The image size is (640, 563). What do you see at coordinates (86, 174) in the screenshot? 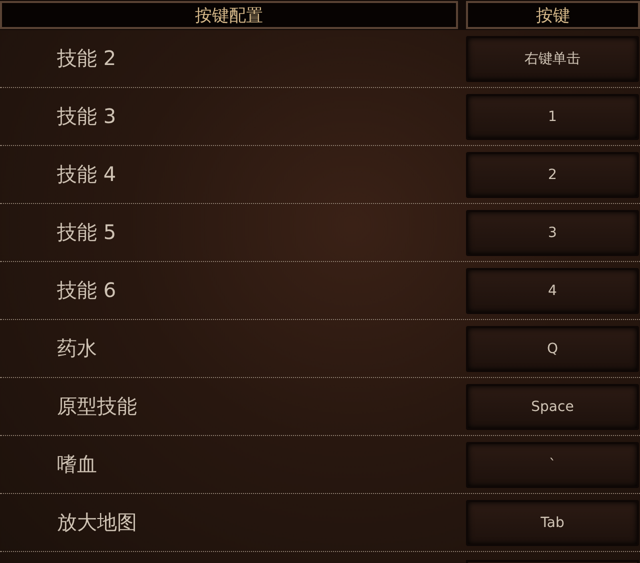
I see `action-label: 技能 4` at bounding box center [86, 174].